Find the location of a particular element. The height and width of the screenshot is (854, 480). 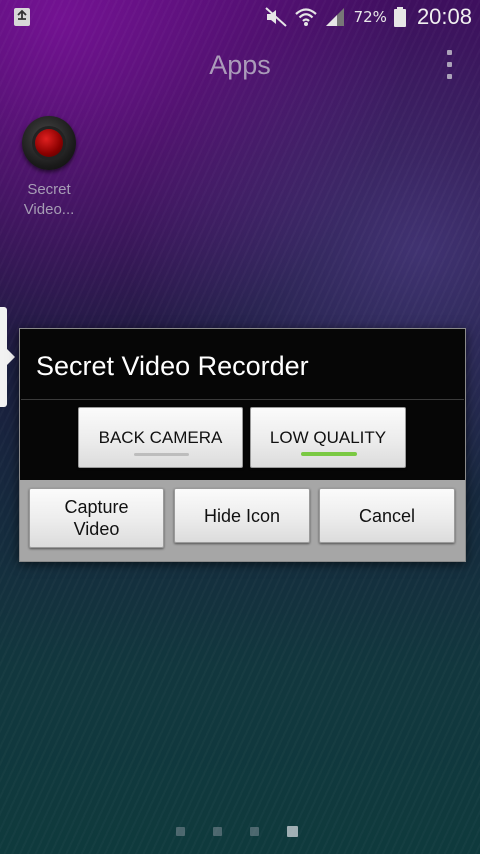

toggle-indicator-off is located at coordinates (161, 454).